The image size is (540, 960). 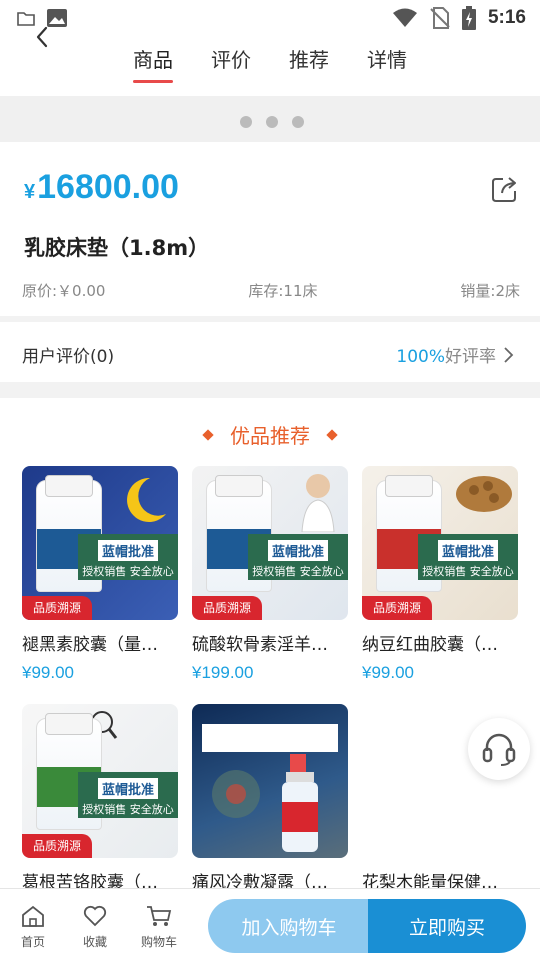 I want to click on moon-icon, so click(x=146, y=499).